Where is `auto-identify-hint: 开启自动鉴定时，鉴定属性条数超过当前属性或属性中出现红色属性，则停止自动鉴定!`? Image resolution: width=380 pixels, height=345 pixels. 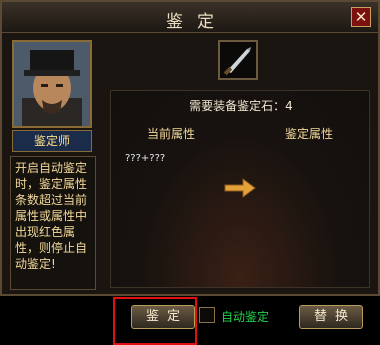 auto-identify-hint: 开启自动鉴定时，鉴定属性条数超过当前属性或属性中出现红色属性，则停止自动鉴定! is located at coordinates (53, 223).